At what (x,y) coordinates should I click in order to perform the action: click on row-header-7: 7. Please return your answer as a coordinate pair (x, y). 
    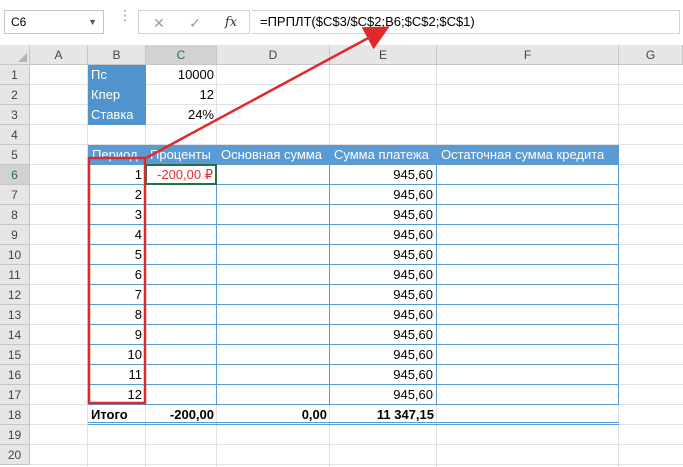
    Looking at the image, I should click on (15, 195).